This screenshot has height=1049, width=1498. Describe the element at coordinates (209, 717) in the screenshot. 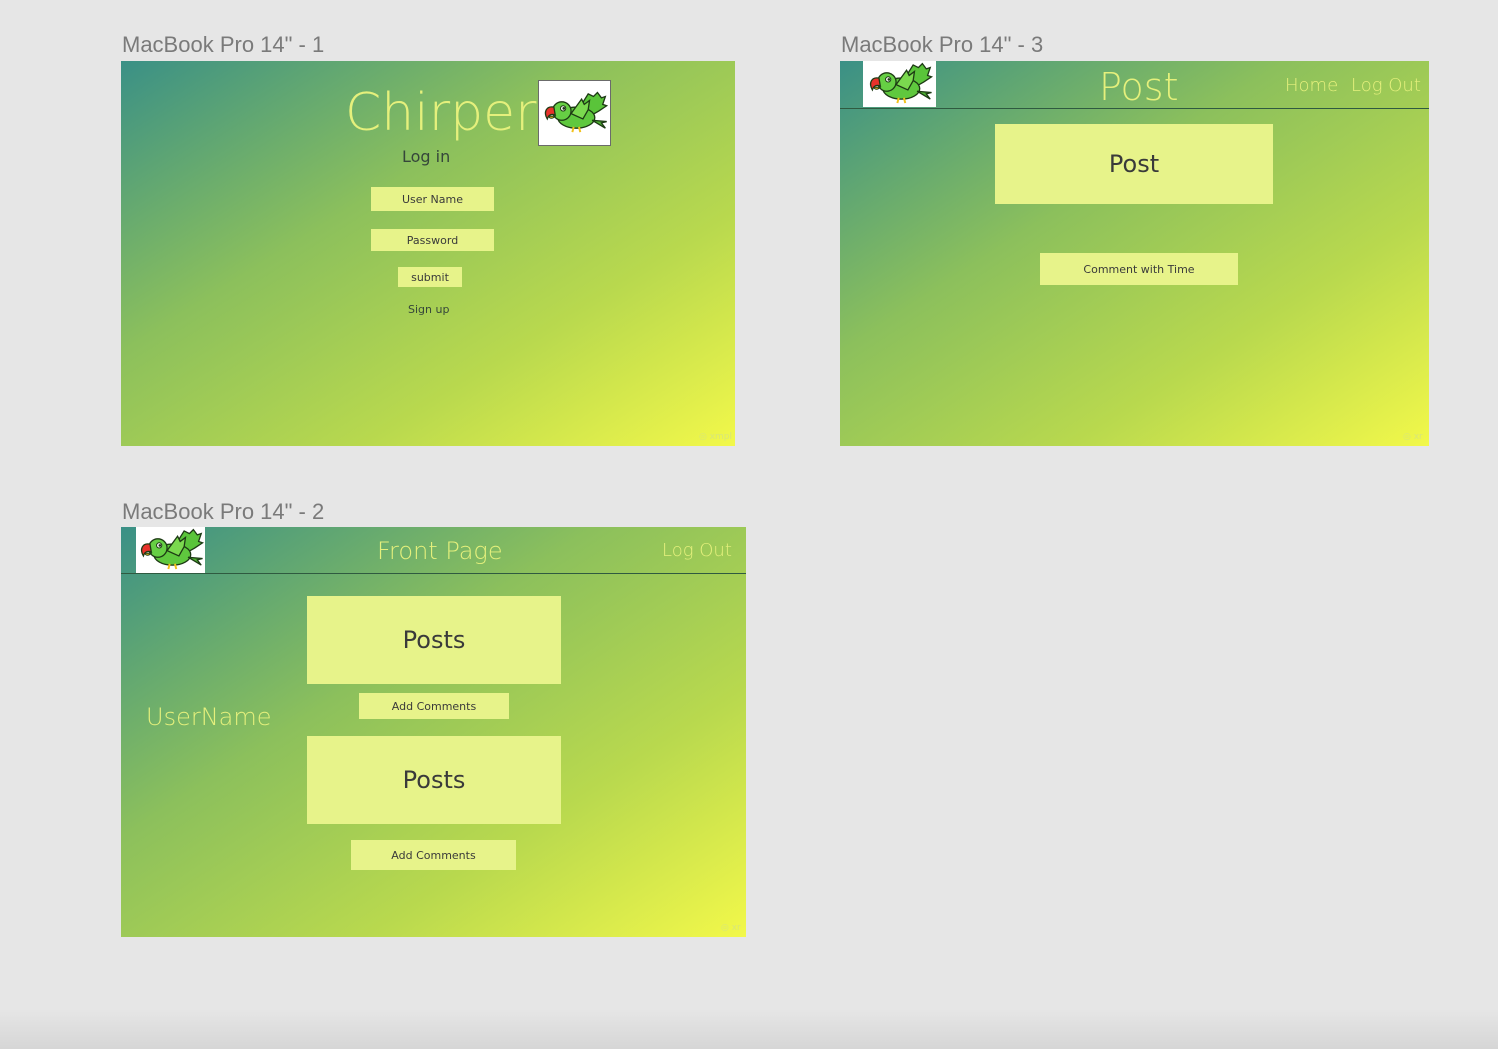

I see `username-label: UserName` at that location.